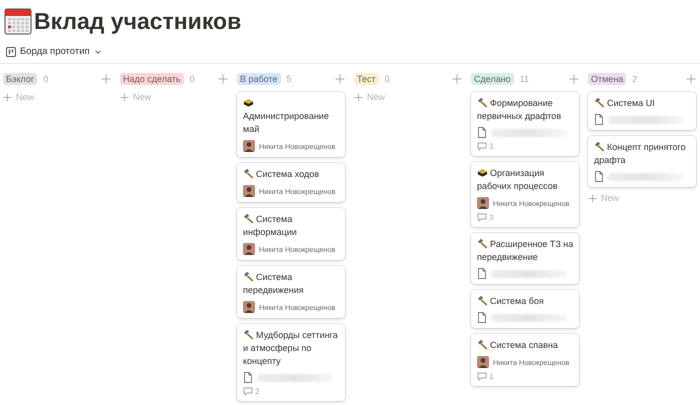 This screenshot has width=700, height=405. Describe the element at coordinates (519, 110) in the screenshot. I see `card-title: Формирование первичных драфтов` at that location.